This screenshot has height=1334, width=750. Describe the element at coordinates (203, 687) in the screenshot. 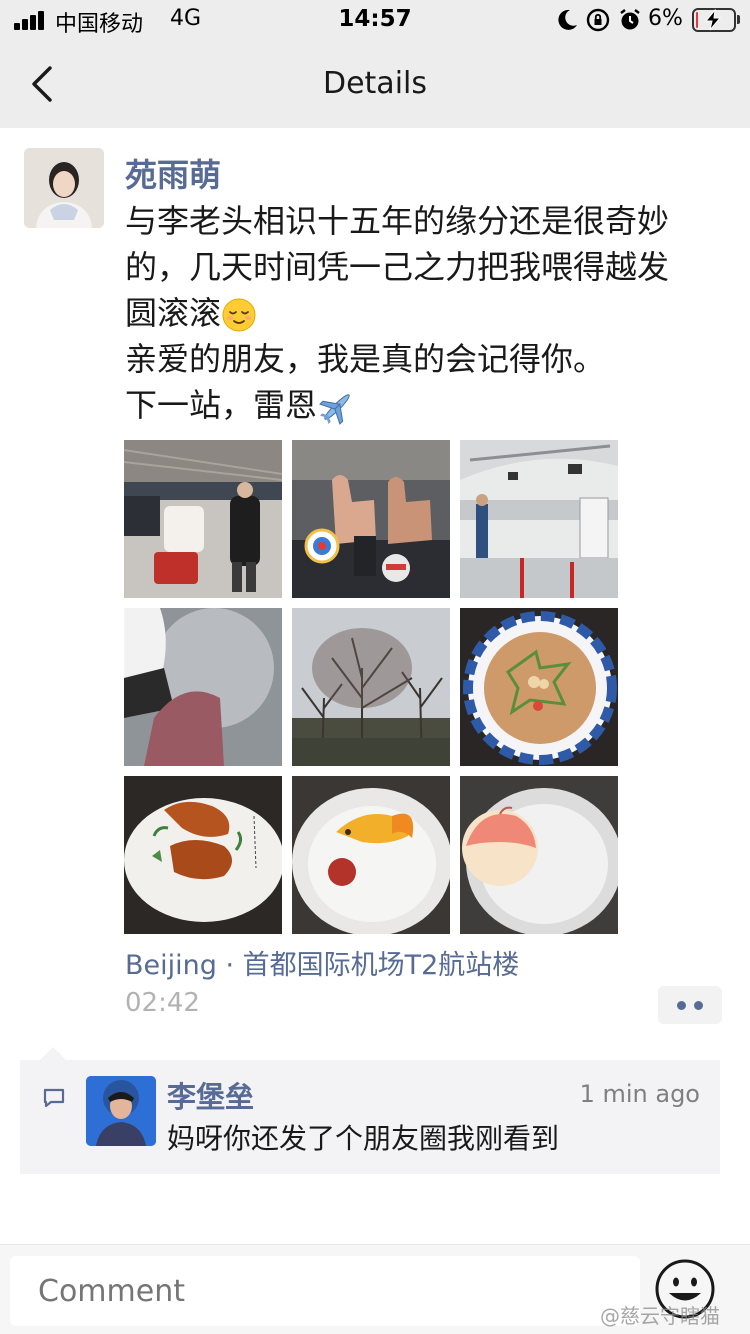

I see `ground-and-scarf-photo` at that location.